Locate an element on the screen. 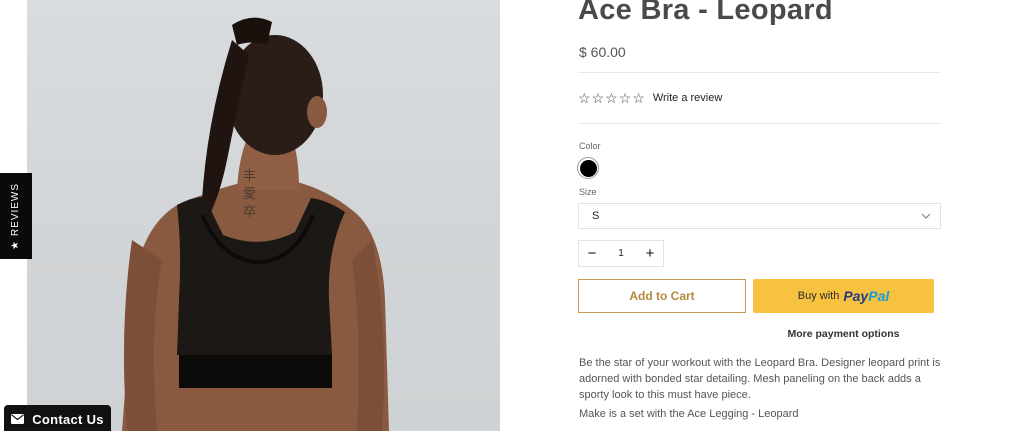 The height and width of the screenshot is (431, 1024). paypal-logo: PayPal is located at coordinates (866, 296).